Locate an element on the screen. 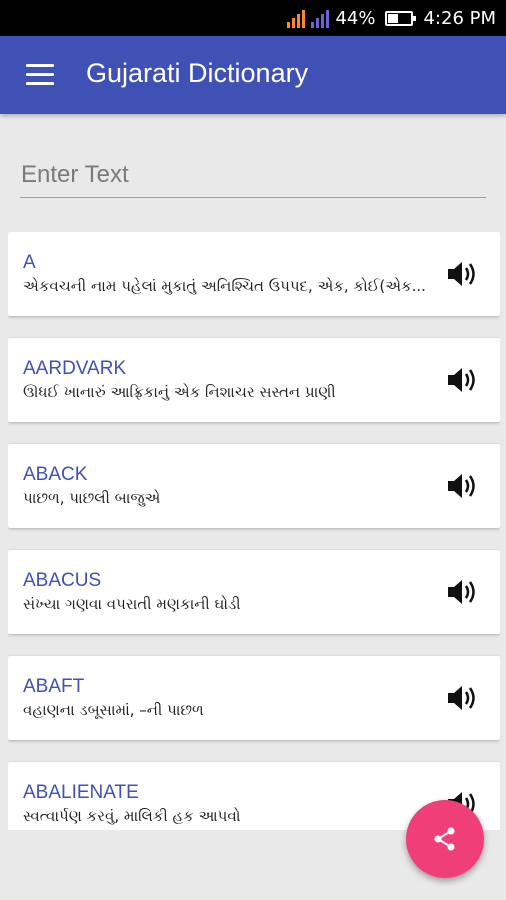 Image resolution: width=506 pixels, height=900 pixels. search-input is located at coordinates (253, 175).